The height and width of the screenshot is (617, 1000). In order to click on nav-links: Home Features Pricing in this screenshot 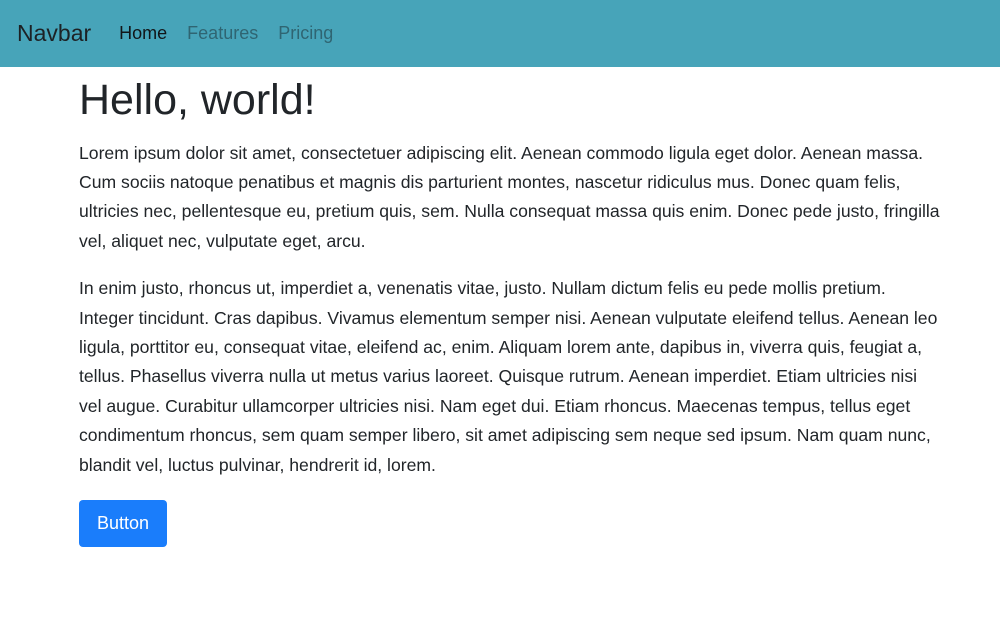, I will do `click(236, 33)`.